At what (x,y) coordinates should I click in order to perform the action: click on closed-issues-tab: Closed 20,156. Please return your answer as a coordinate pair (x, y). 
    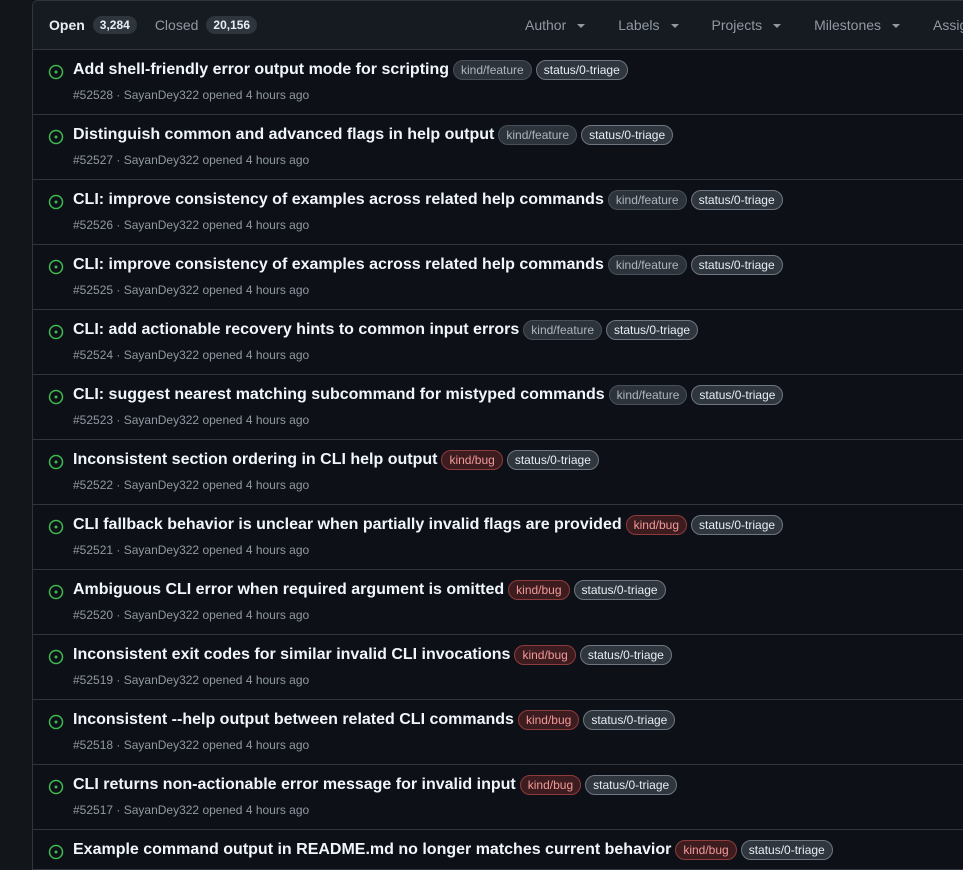
    Looking at the image, I should click on (206, 25).